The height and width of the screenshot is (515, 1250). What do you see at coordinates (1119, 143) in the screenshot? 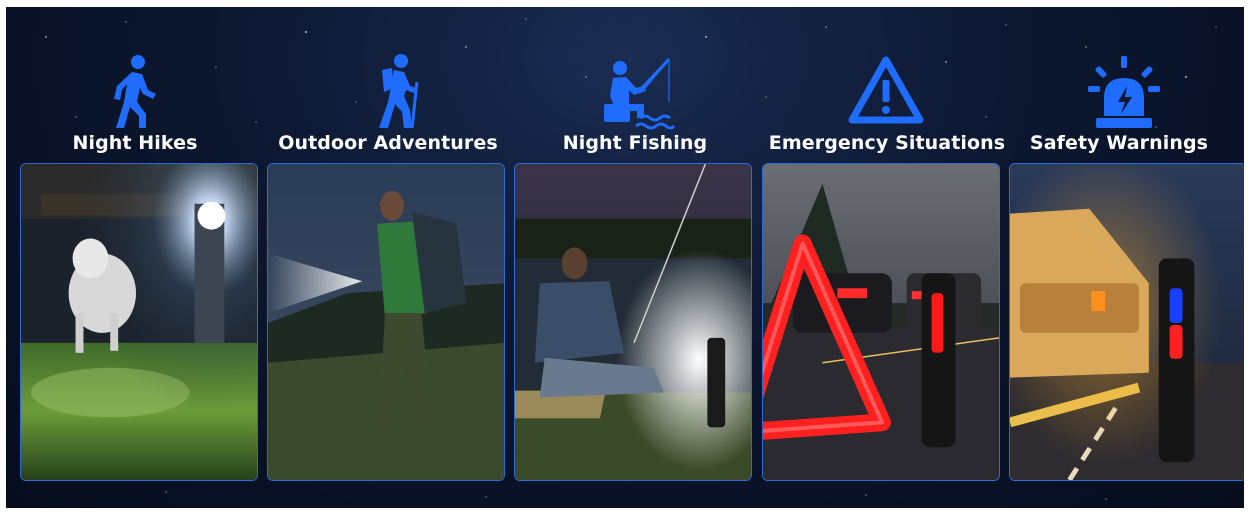
I see `activity-label-safety-warnings: Safety Warnings` at bounding box center [1119, 143].